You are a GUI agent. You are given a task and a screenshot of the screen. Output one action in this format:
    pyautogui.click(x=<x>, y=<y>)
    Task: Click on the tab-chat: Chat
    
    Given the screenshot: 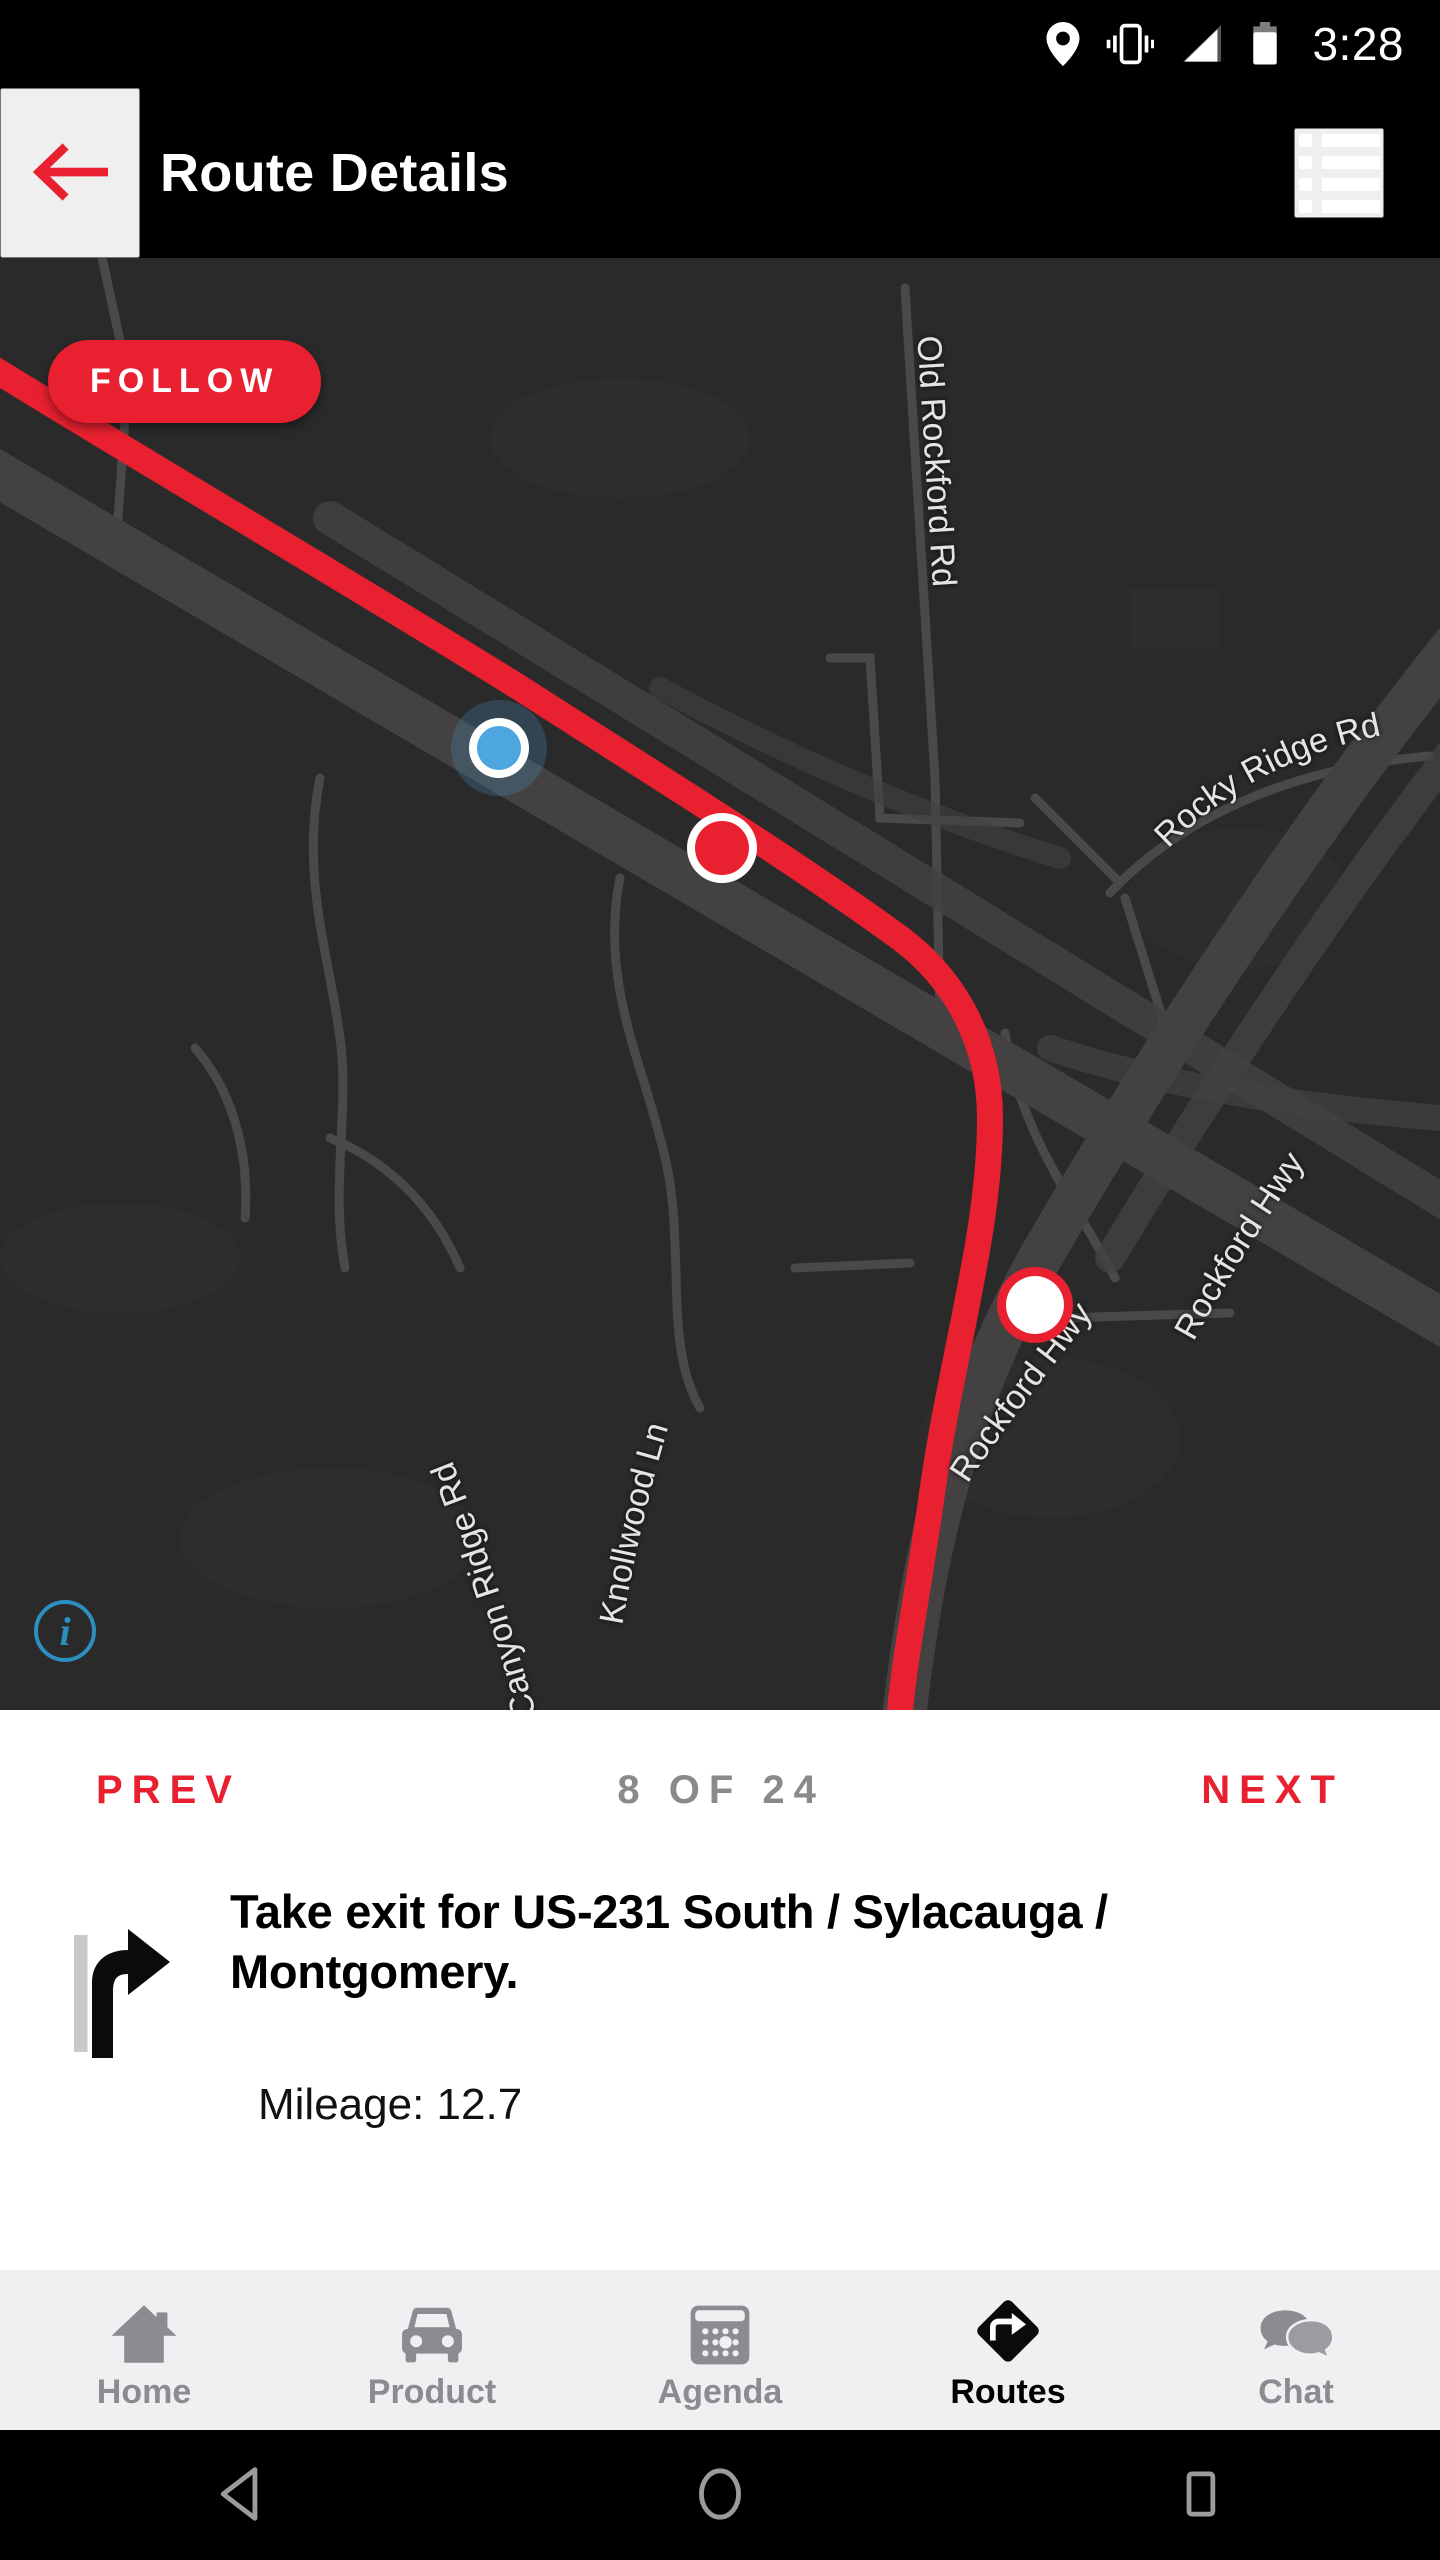 What is the action you would take?
    pyautogui.click(x=1296, y=2350)
    